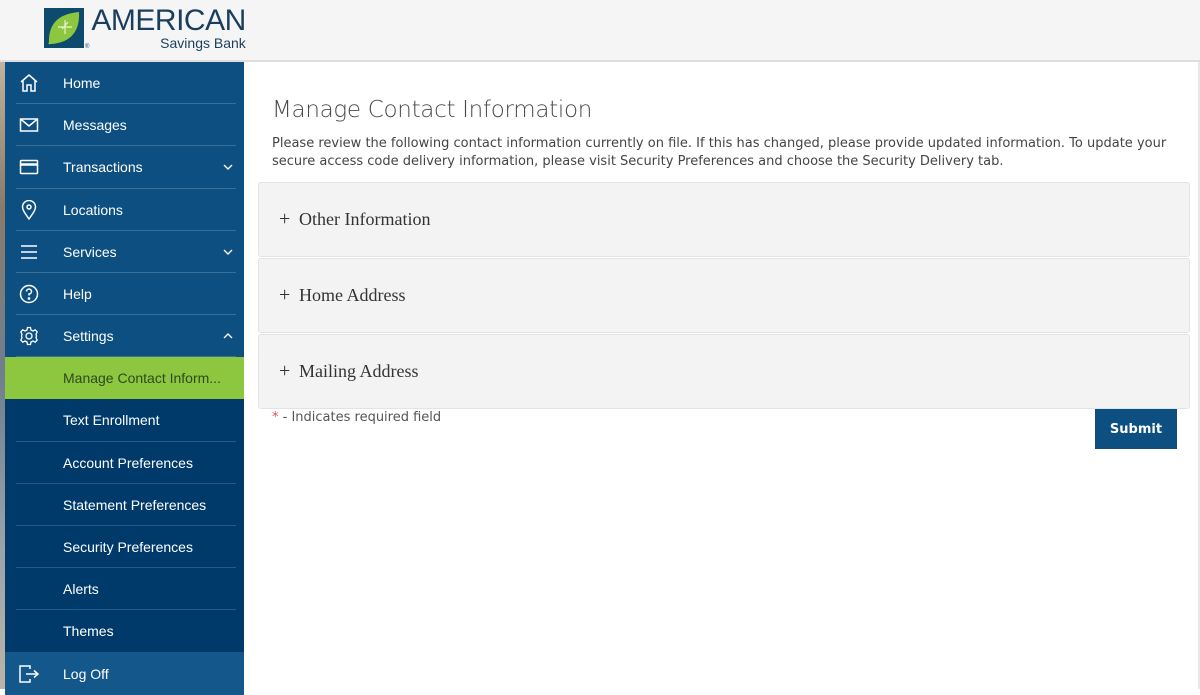 The image size is (1200, 695). What do you see at coordinates (168, 20) in the screenshot?
I see `brand-name: AMERICAN` at bounding box center [168, 20].